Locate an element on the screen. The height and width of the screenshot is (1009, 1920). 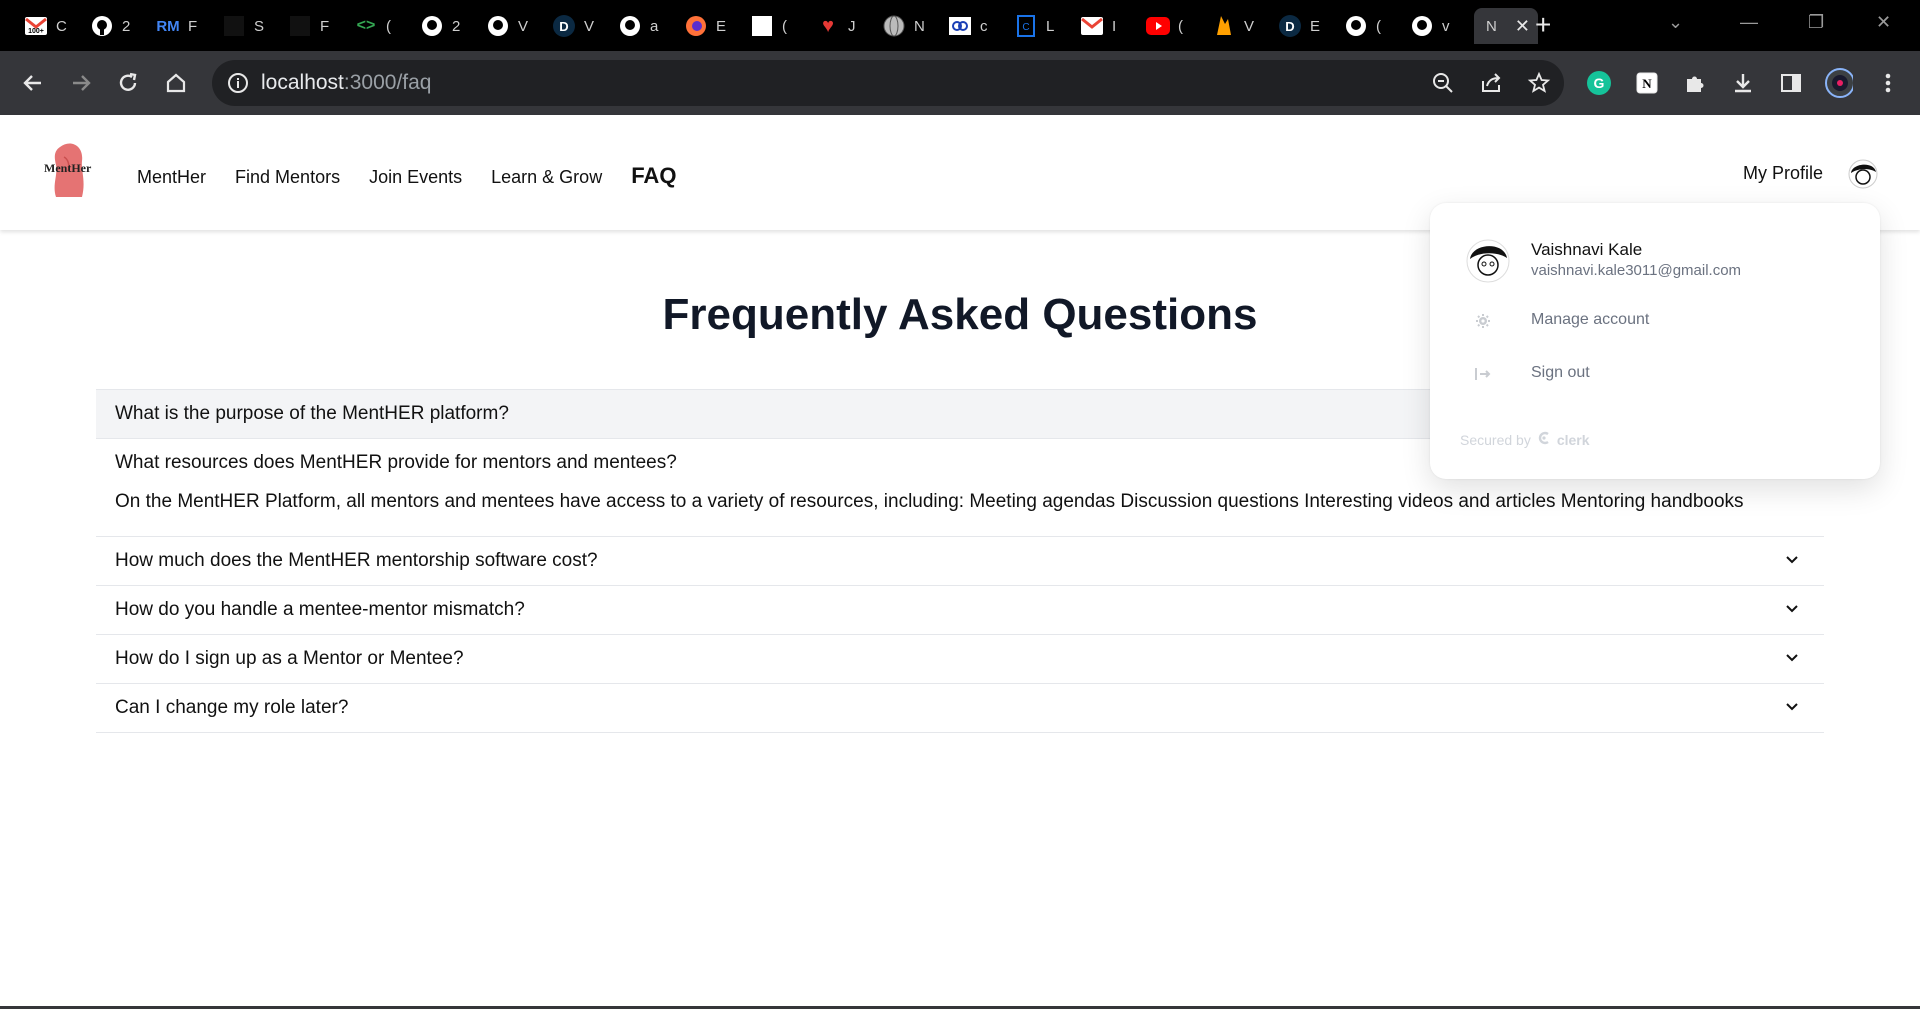
sign-out-label: Sign out is located at coordinates (1560, 372).